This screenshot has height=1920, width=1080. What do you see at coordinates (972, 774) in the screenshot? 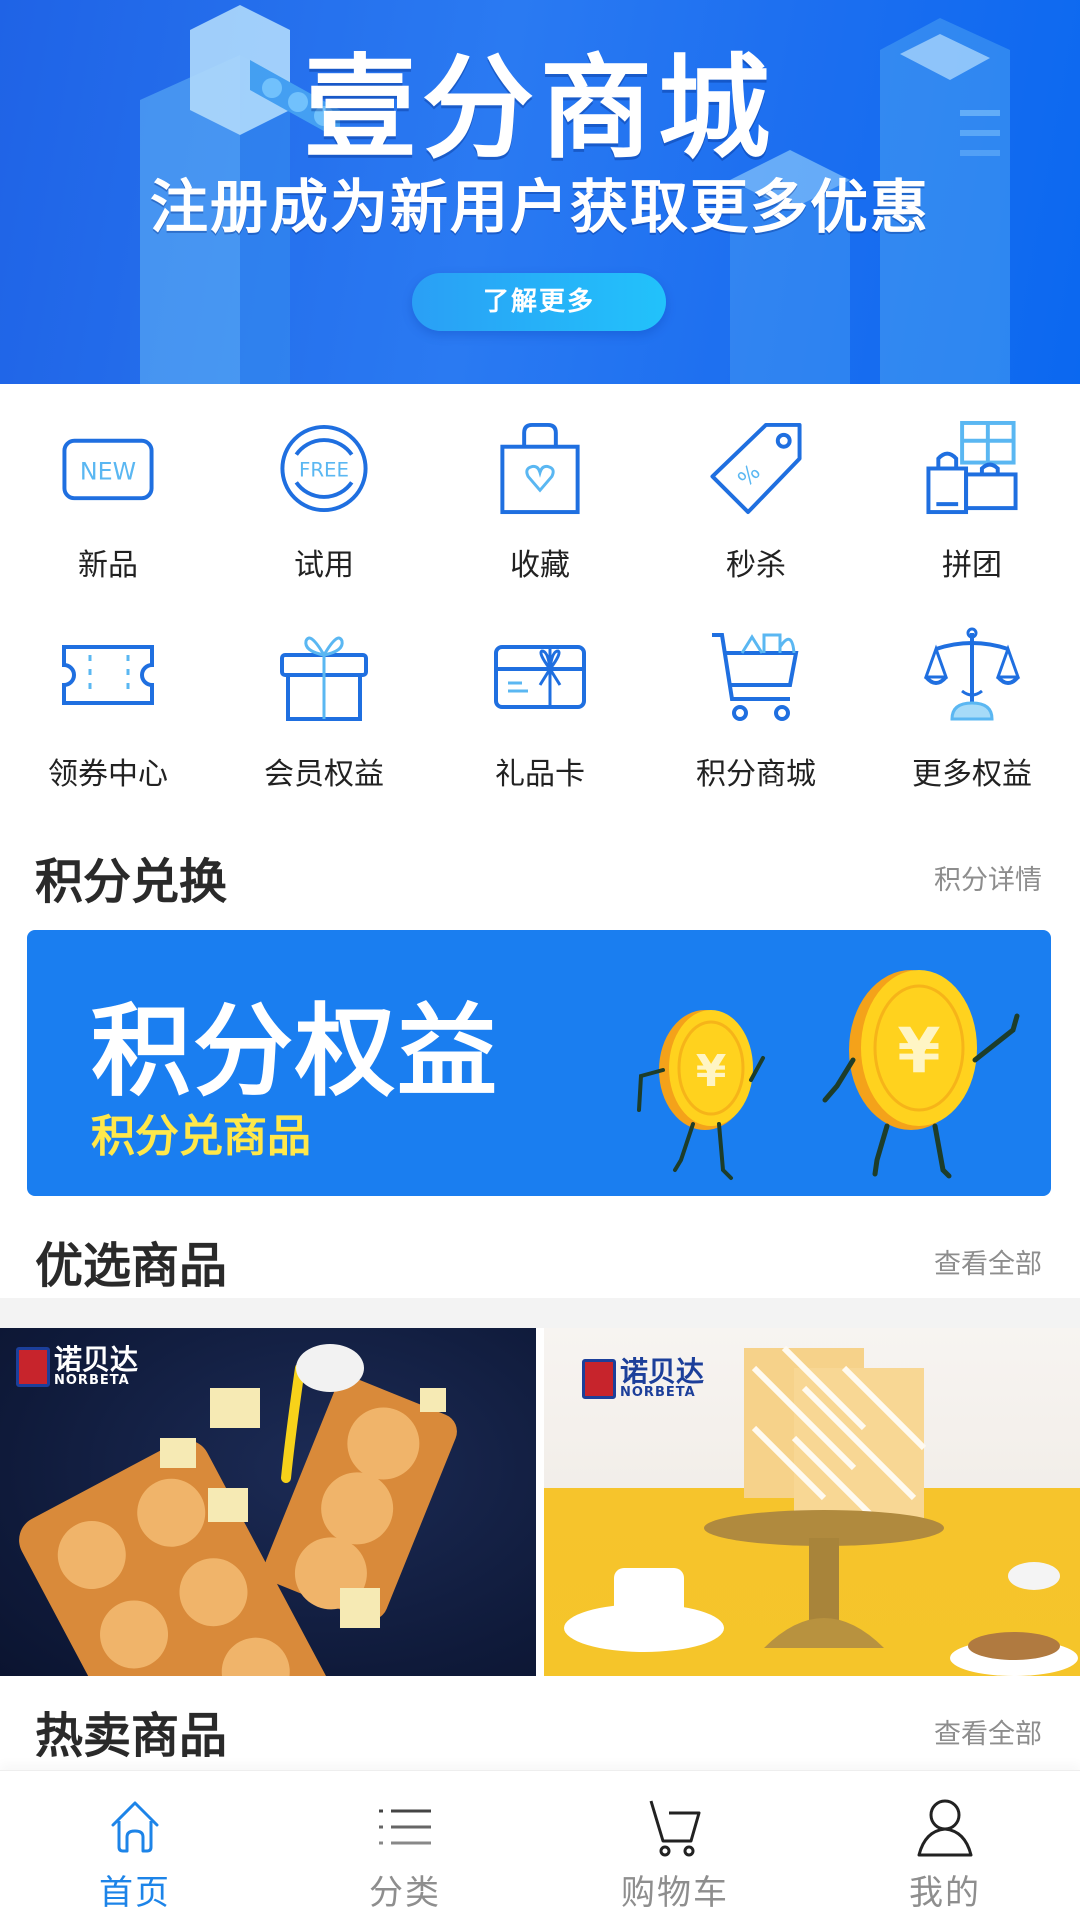
I see `menu-label: 更多权益` at bounding box center [972, 774].